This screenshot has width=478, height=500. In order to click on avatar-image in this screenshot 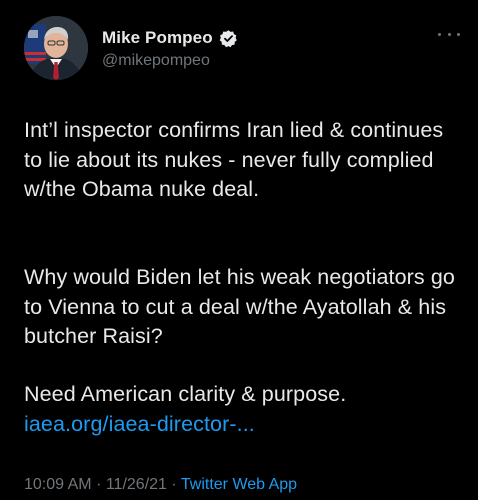, I will do `click(56, 48)`.